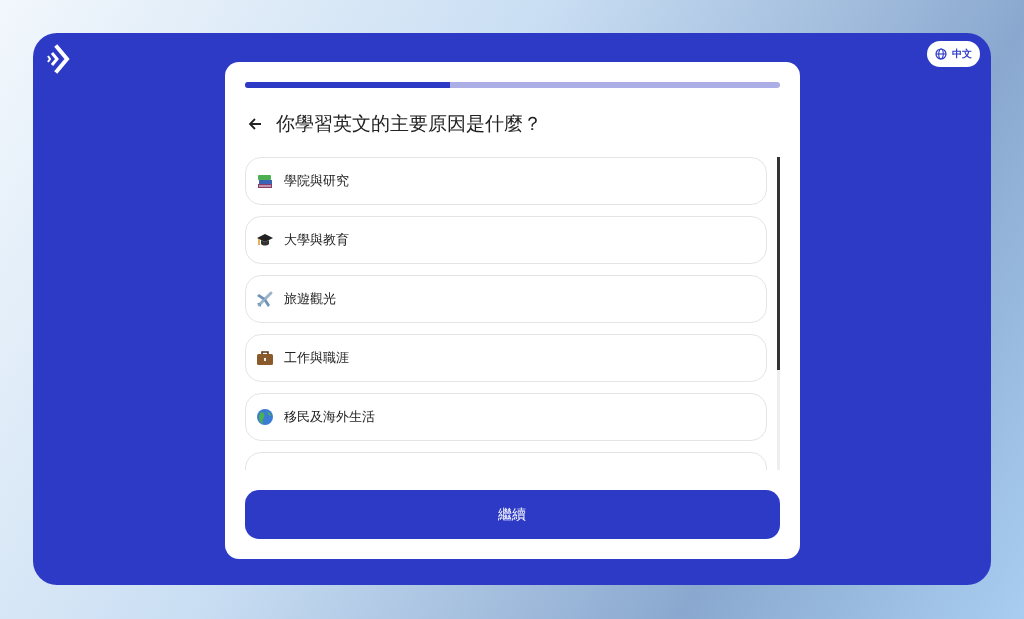  Describe the element at coordinates (316, 239) in the screenshot. I see `option-label: 大學與教育` at that location.